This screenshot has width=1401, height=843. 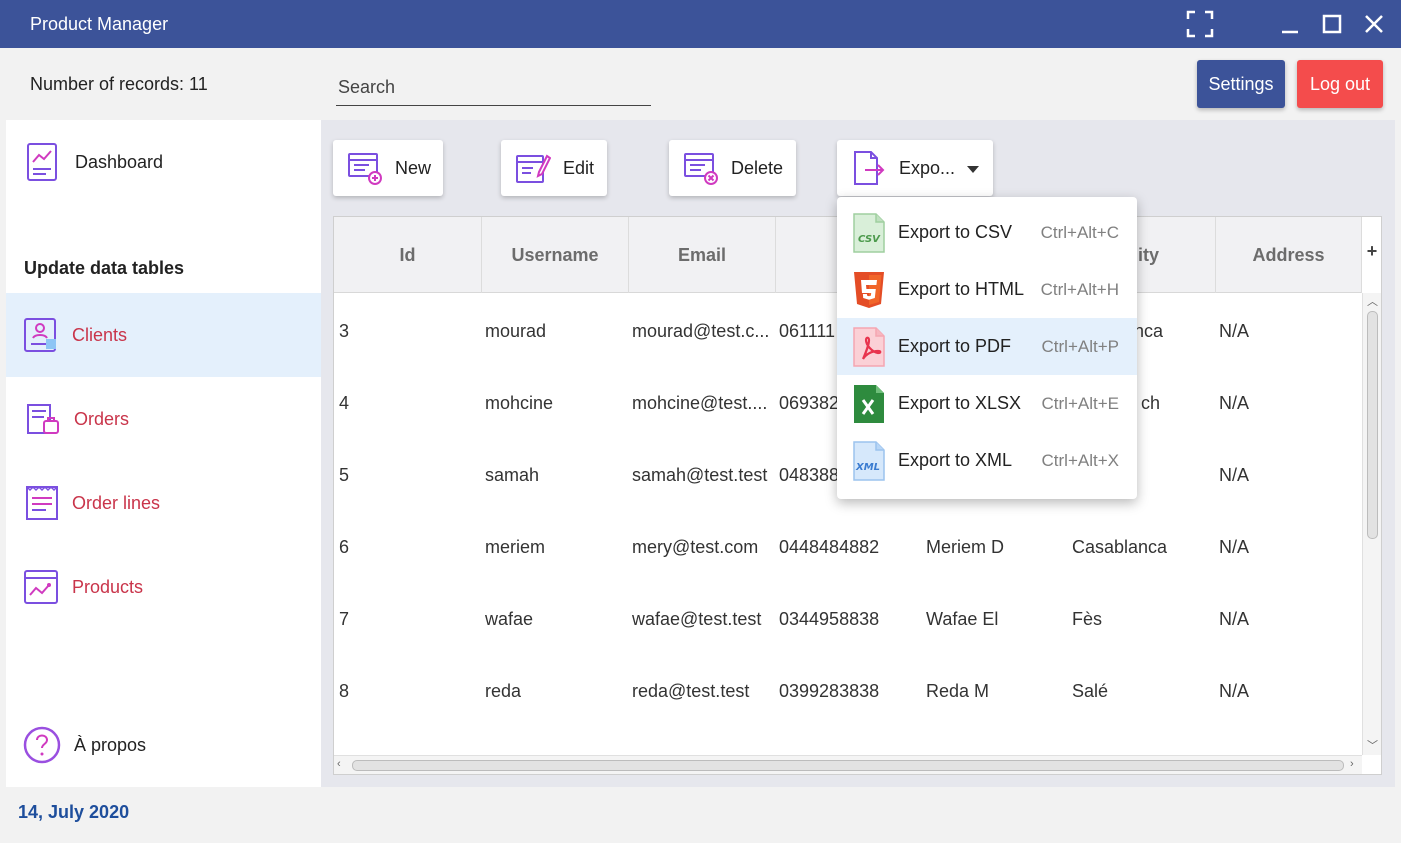 What do you see at coordinates (579, 167) in the screenshot?
I see `edit-label: Edit` at bounding box center [579, 167].